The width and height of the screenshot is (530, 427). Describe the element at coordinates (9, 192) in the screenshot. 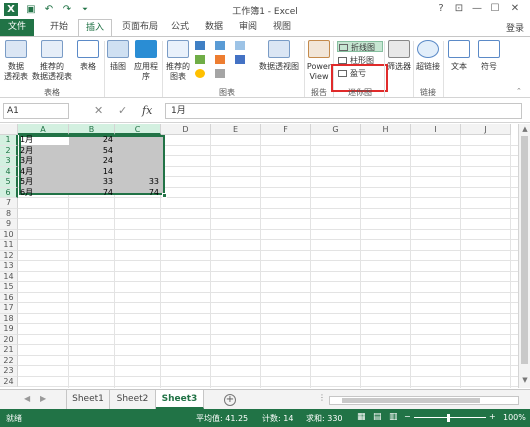

I see `row-header: 6` at that location.